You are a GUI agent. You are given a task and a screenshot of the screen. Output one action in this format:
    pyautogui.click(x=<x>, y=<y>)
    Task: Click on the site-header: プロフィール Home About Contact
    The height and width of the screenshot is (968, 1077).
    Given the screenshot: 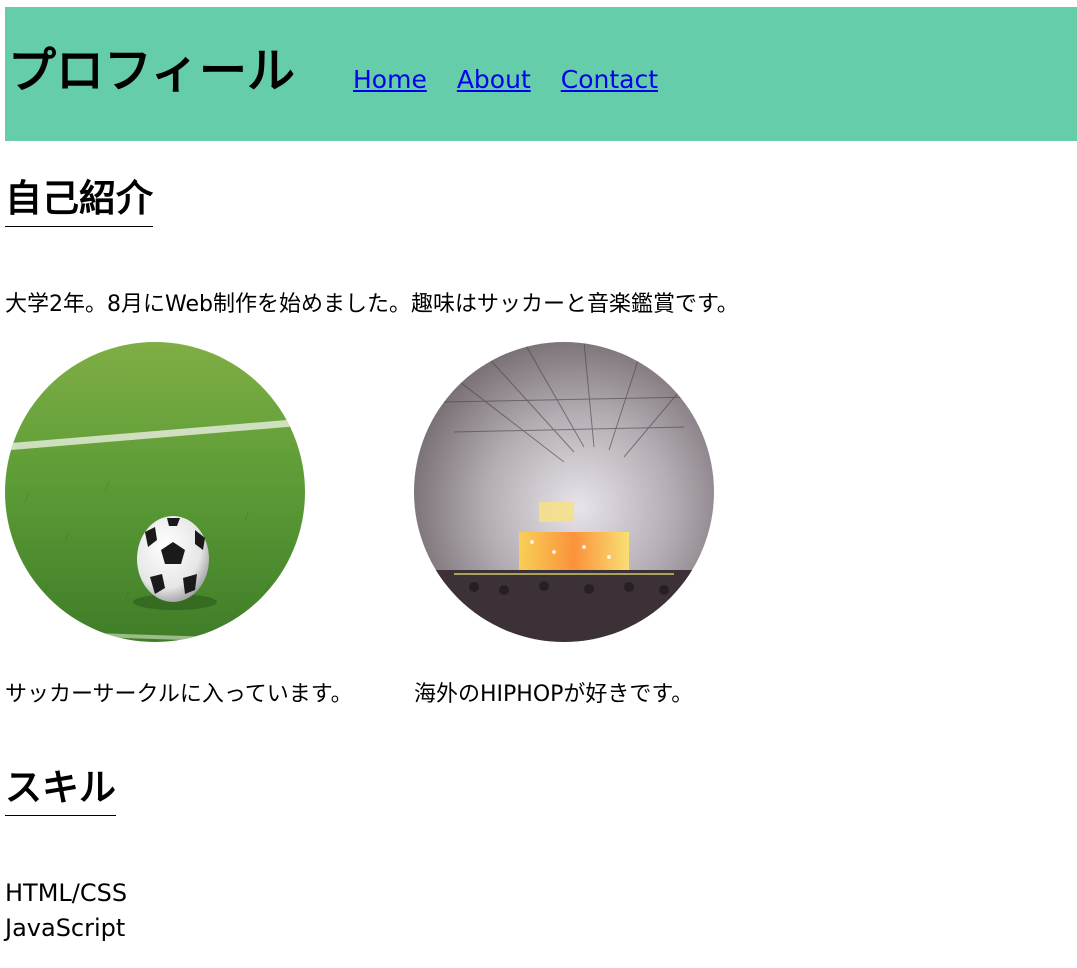 What is the action you would take?
    pyautogui.click(x=541, y=74)
    